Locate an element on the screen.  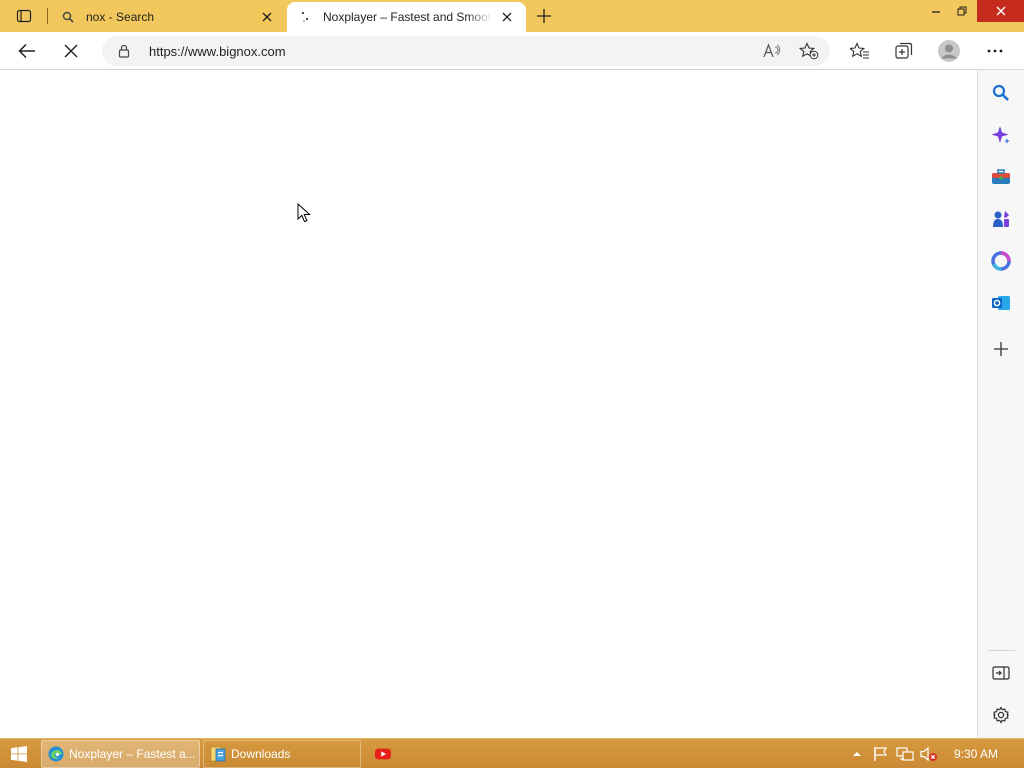
new-tab-button is located at coordinates (544, 16).